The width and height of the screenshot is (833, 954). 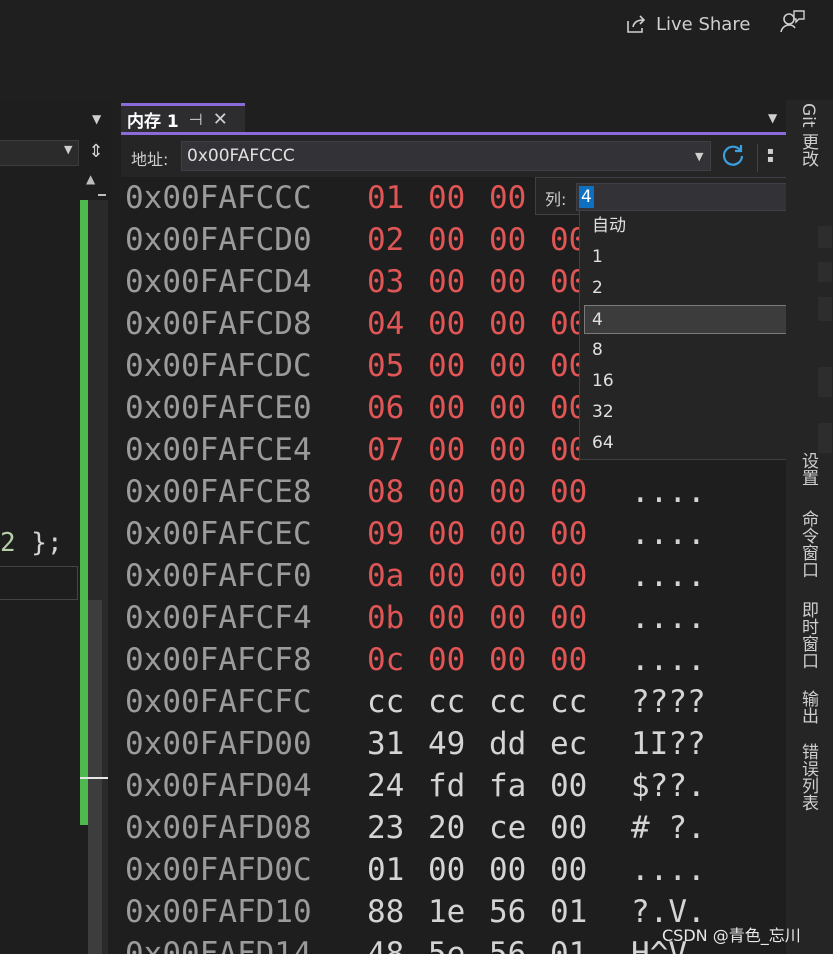 What do you see at coordinates (696, 288) in the screenshot?
I see `column-option: 2` at bounding box center [696, 288].